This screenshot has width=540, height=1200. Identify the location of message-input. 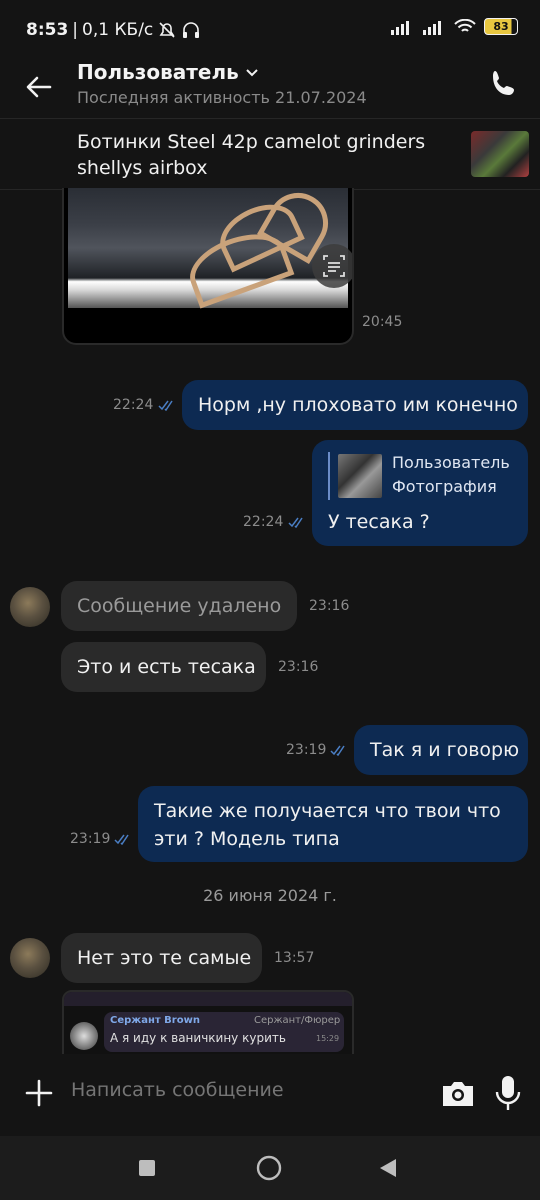
(241, 1090).